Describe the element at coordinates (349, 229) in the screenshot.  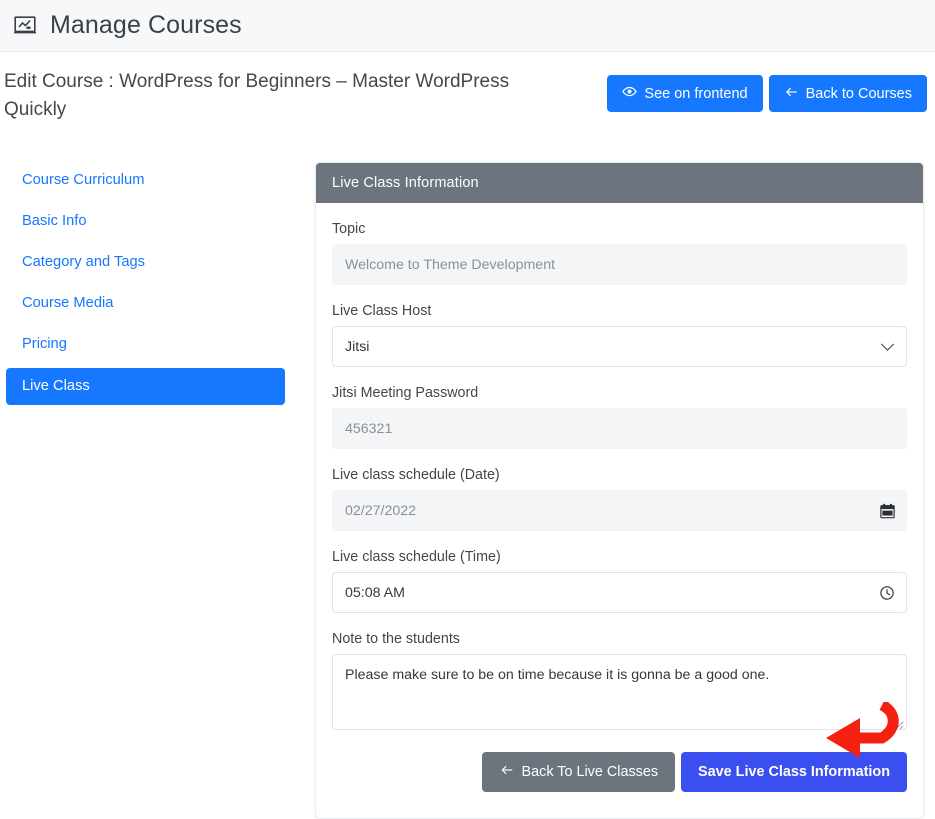
I see `topic-label: Topic` at that location.